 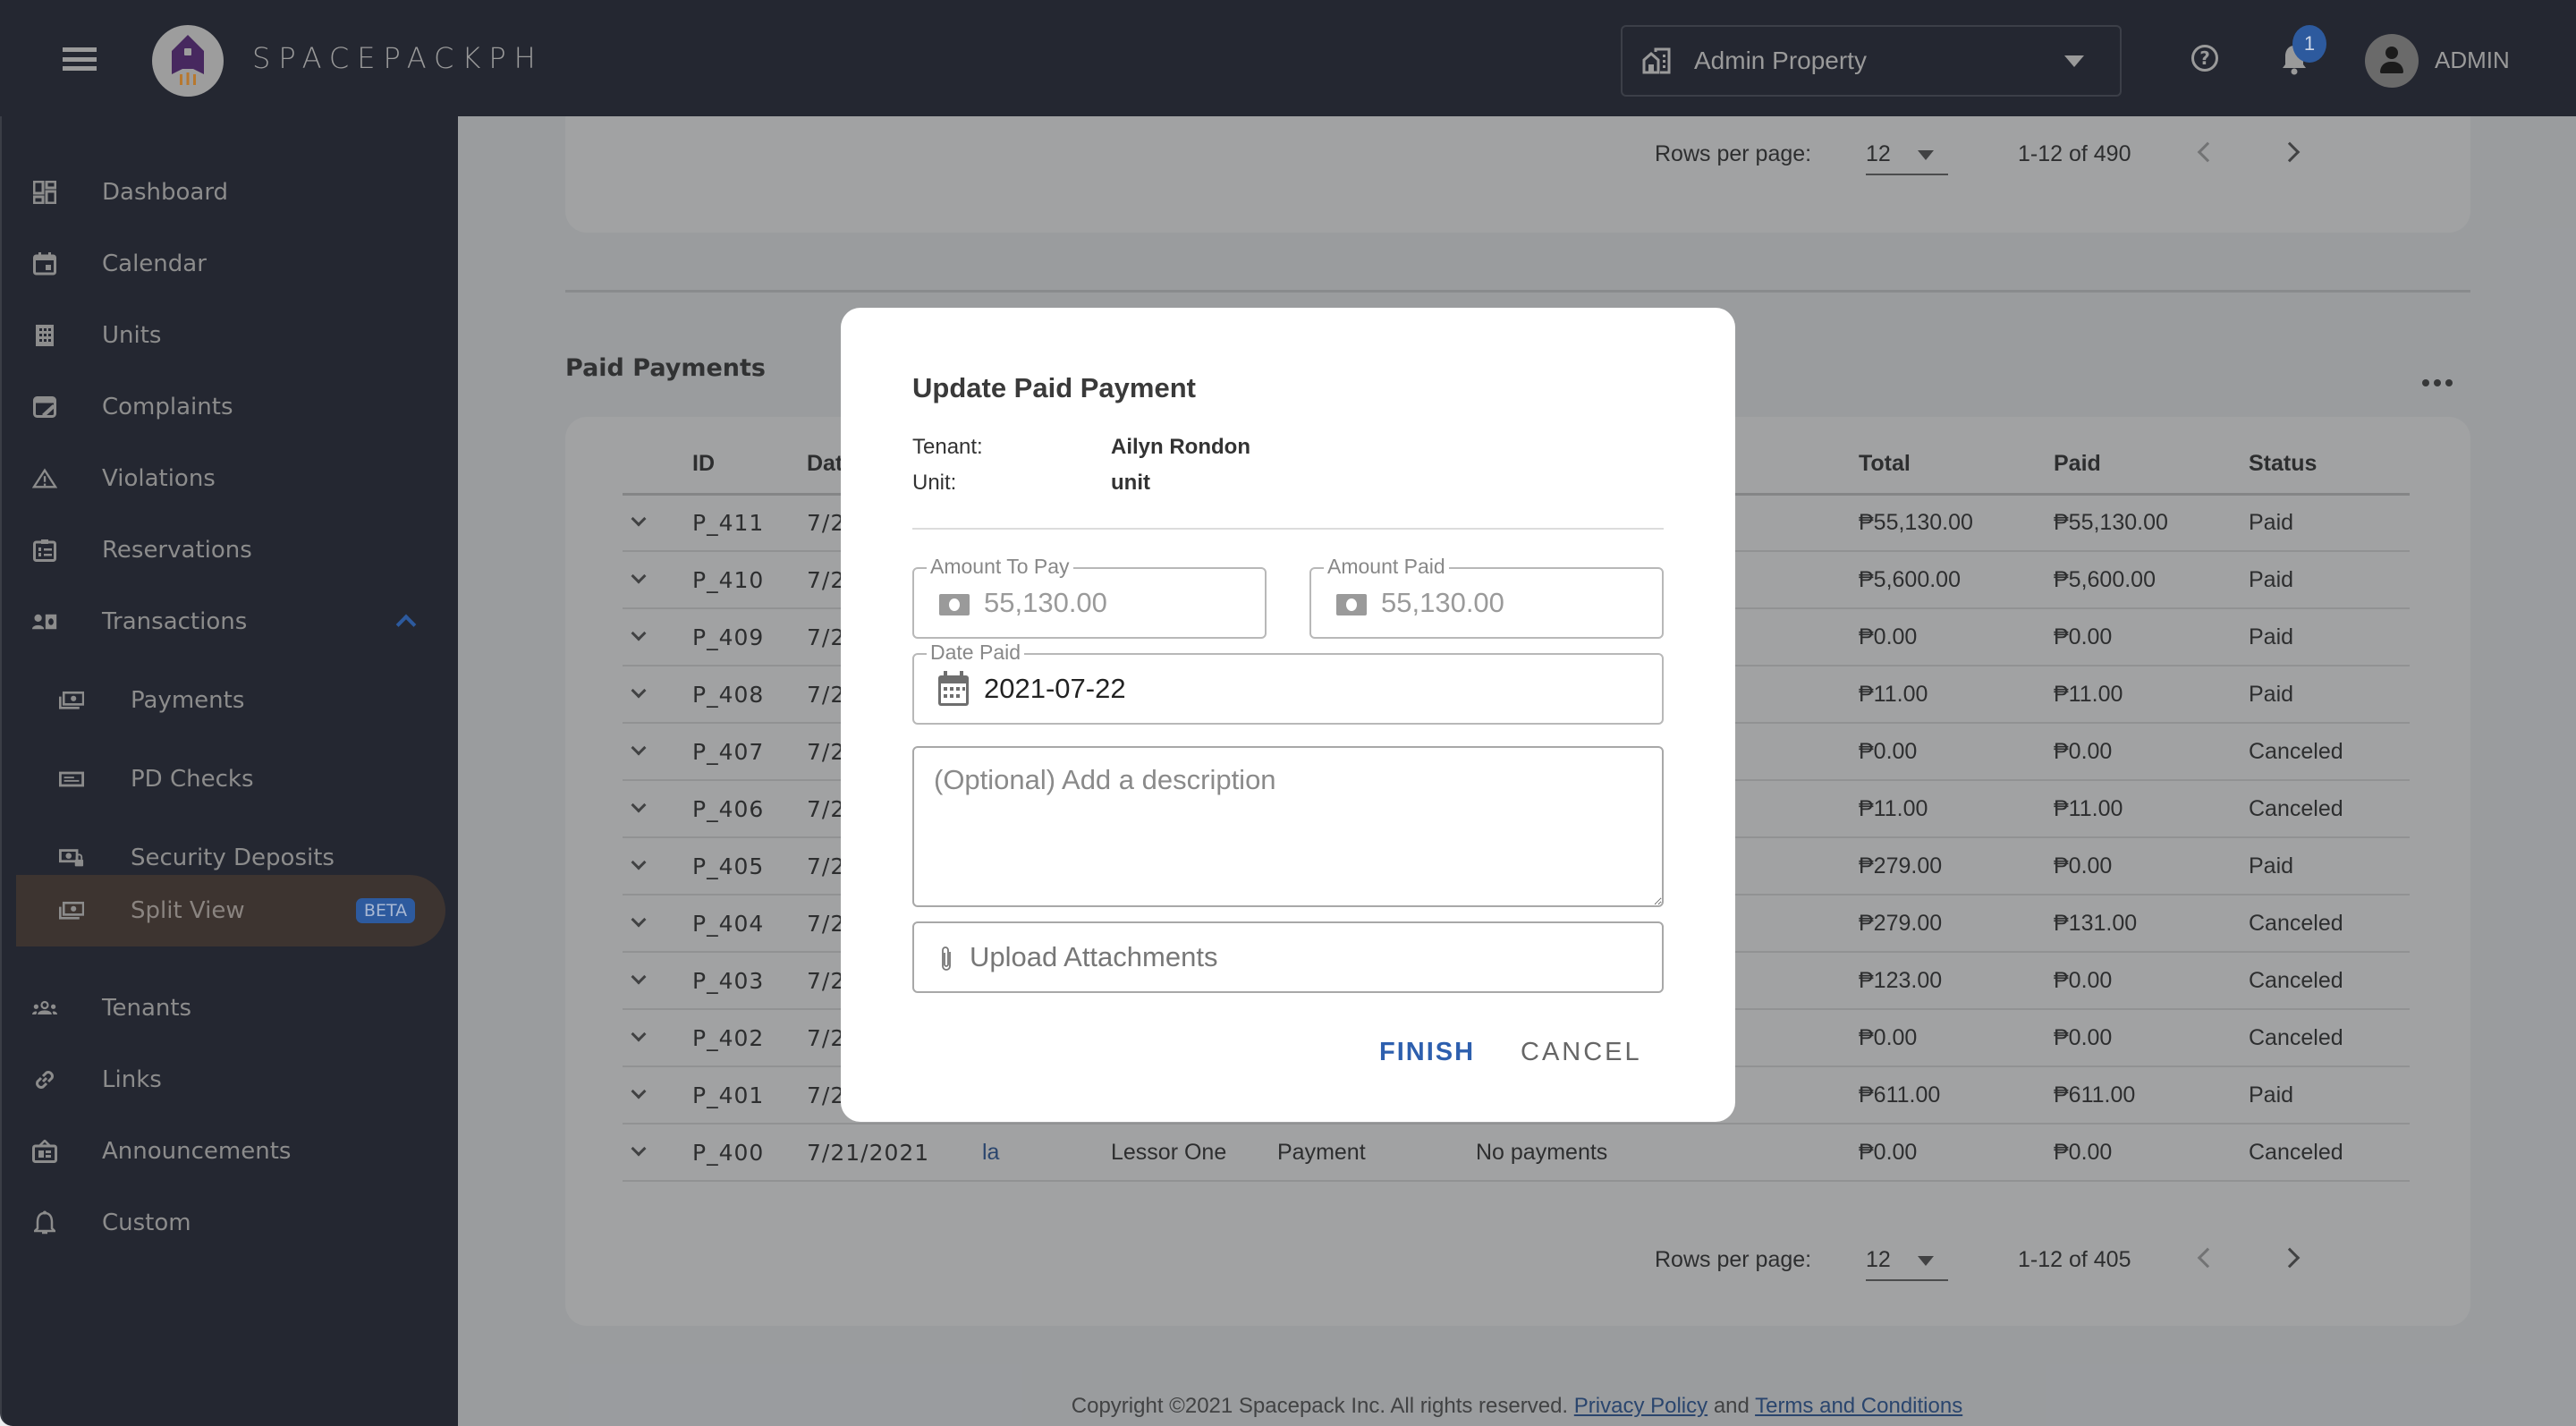 What do you see at coordinates (177, 551) in the screenshot?
I see `sidebar-item-label: Reservations` at bounding box center [177, 551].